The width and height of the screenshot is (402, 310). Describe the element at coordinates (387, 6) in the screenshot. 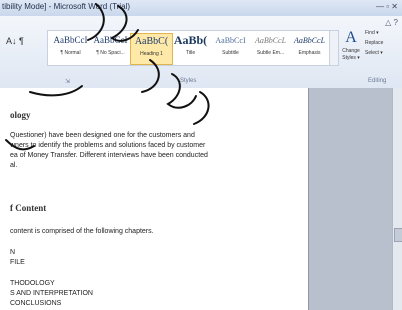

I see `window-controls: — ▫ ✕` at that location.